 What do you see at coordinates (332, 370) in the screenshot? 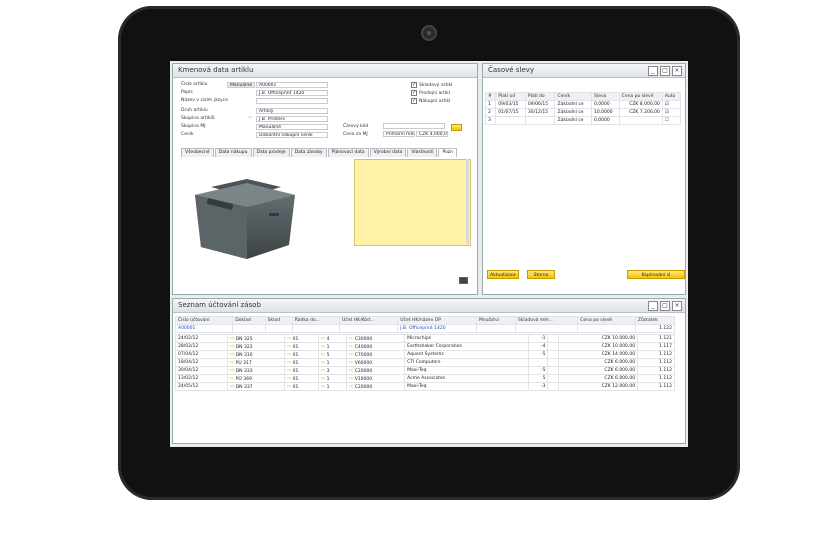
I see `row-cell: ⇨ 3` at bounding box center [332, 370].